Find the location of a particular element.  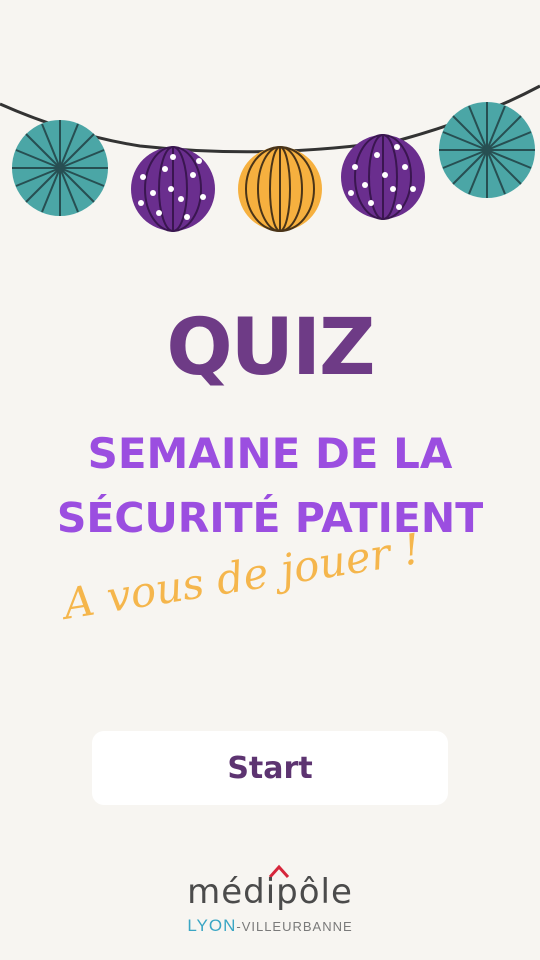

logo-city-part1: LYON is located at coordinates (212, 925).